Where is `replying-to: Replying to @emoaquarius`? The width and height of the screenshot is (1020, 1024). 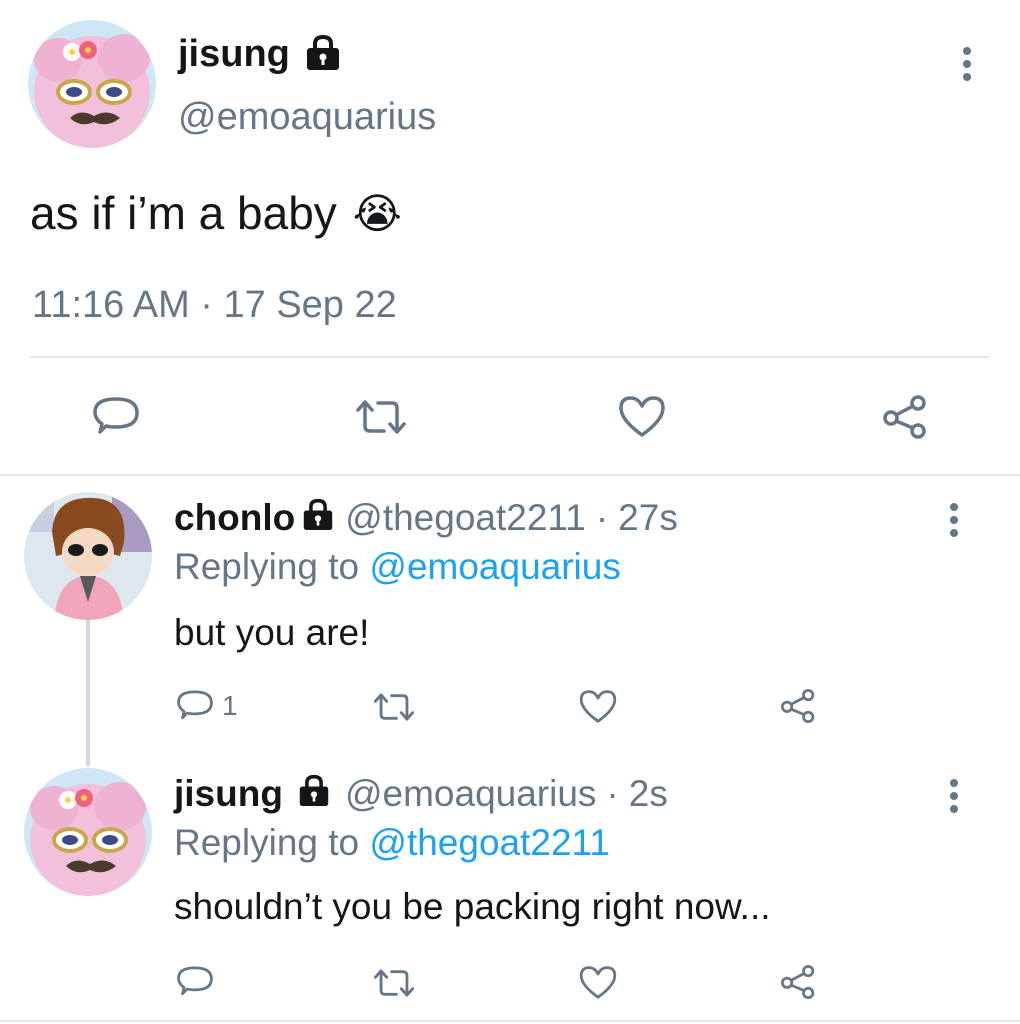 replying-to: Replying to @emoaquarius is located at coordinates (397, 567).